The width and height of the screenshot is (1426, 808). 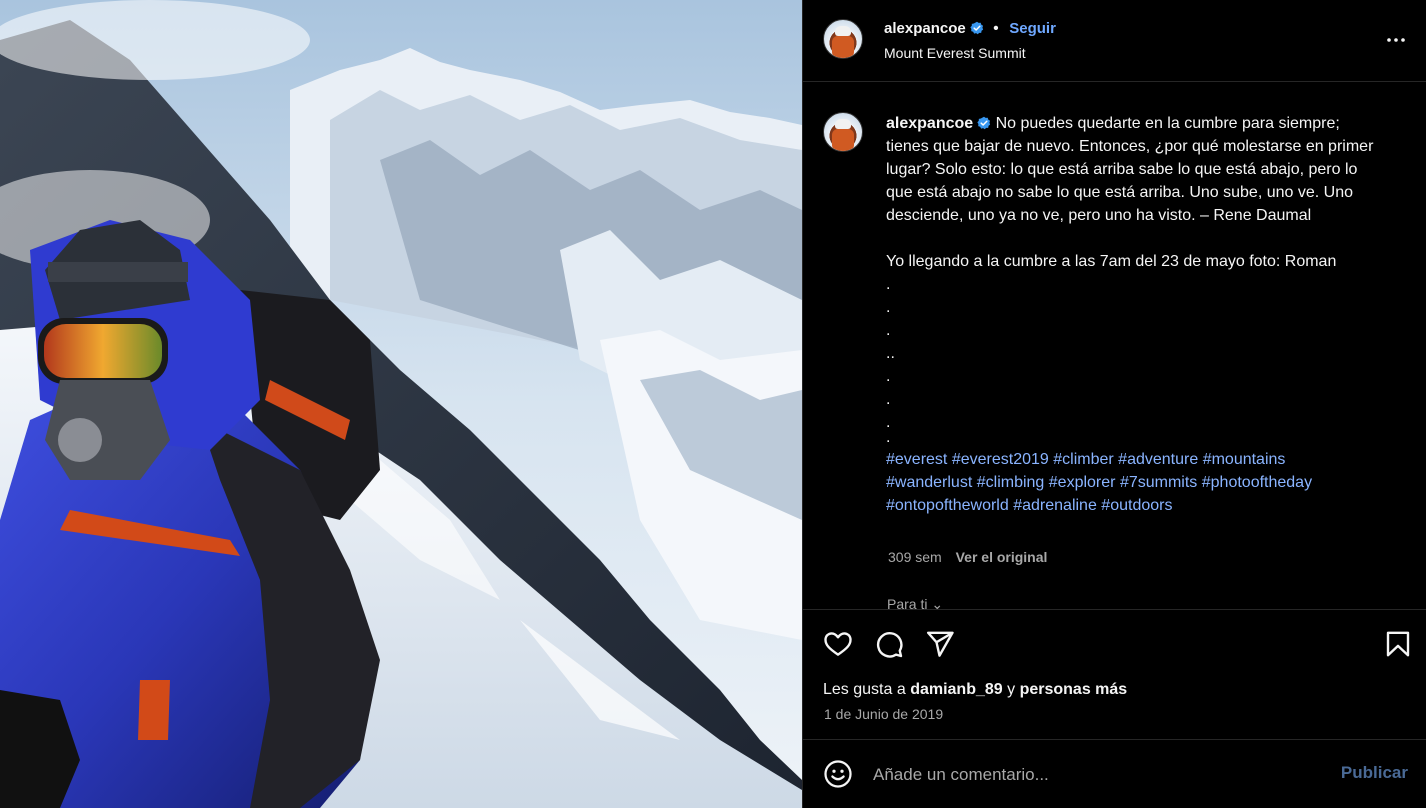 I want to click on hashtag-link: #photooftheday, so click(x=1257, y=482).